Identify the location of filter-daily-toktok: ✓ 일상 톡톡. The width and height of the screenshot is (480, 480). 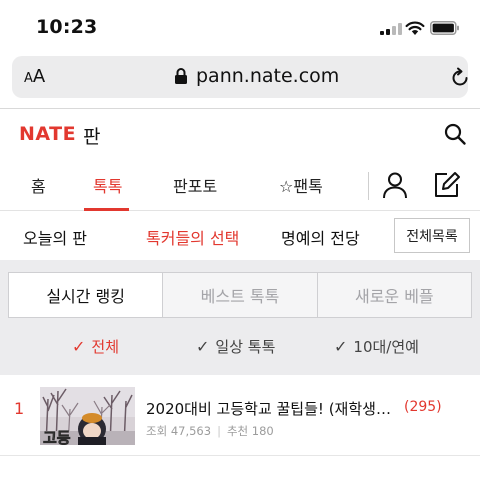
(235, 346).